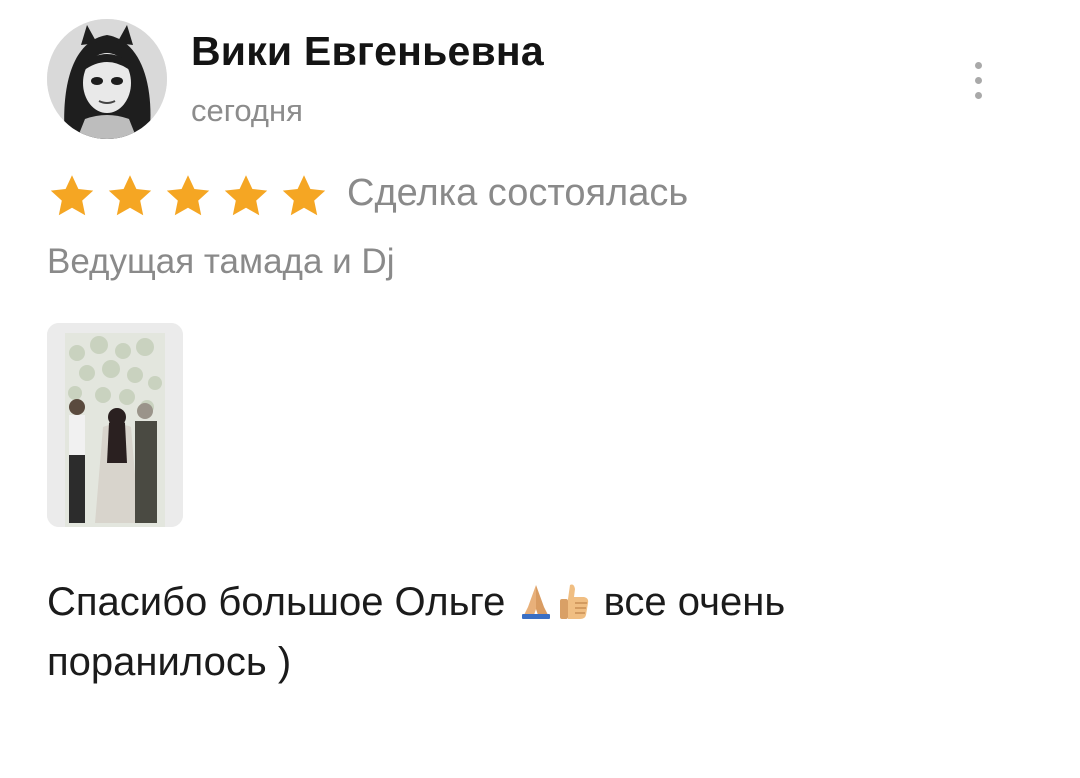 This screenshot has width=1080, height=778. Describe the element at coordinates (115, 425) in the screenshot. I see `review-photo-thumbnail` at that location.